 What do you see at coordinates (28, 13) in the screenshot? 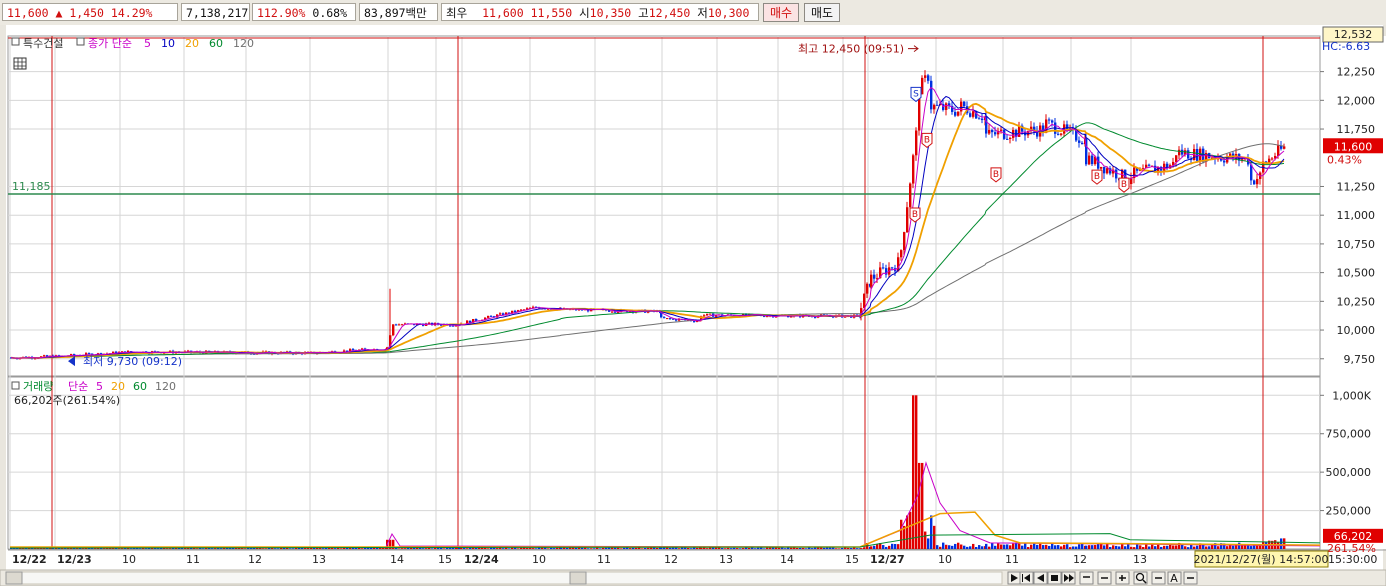
I see `current-price: 11,600` at bounding box center [28, 13].